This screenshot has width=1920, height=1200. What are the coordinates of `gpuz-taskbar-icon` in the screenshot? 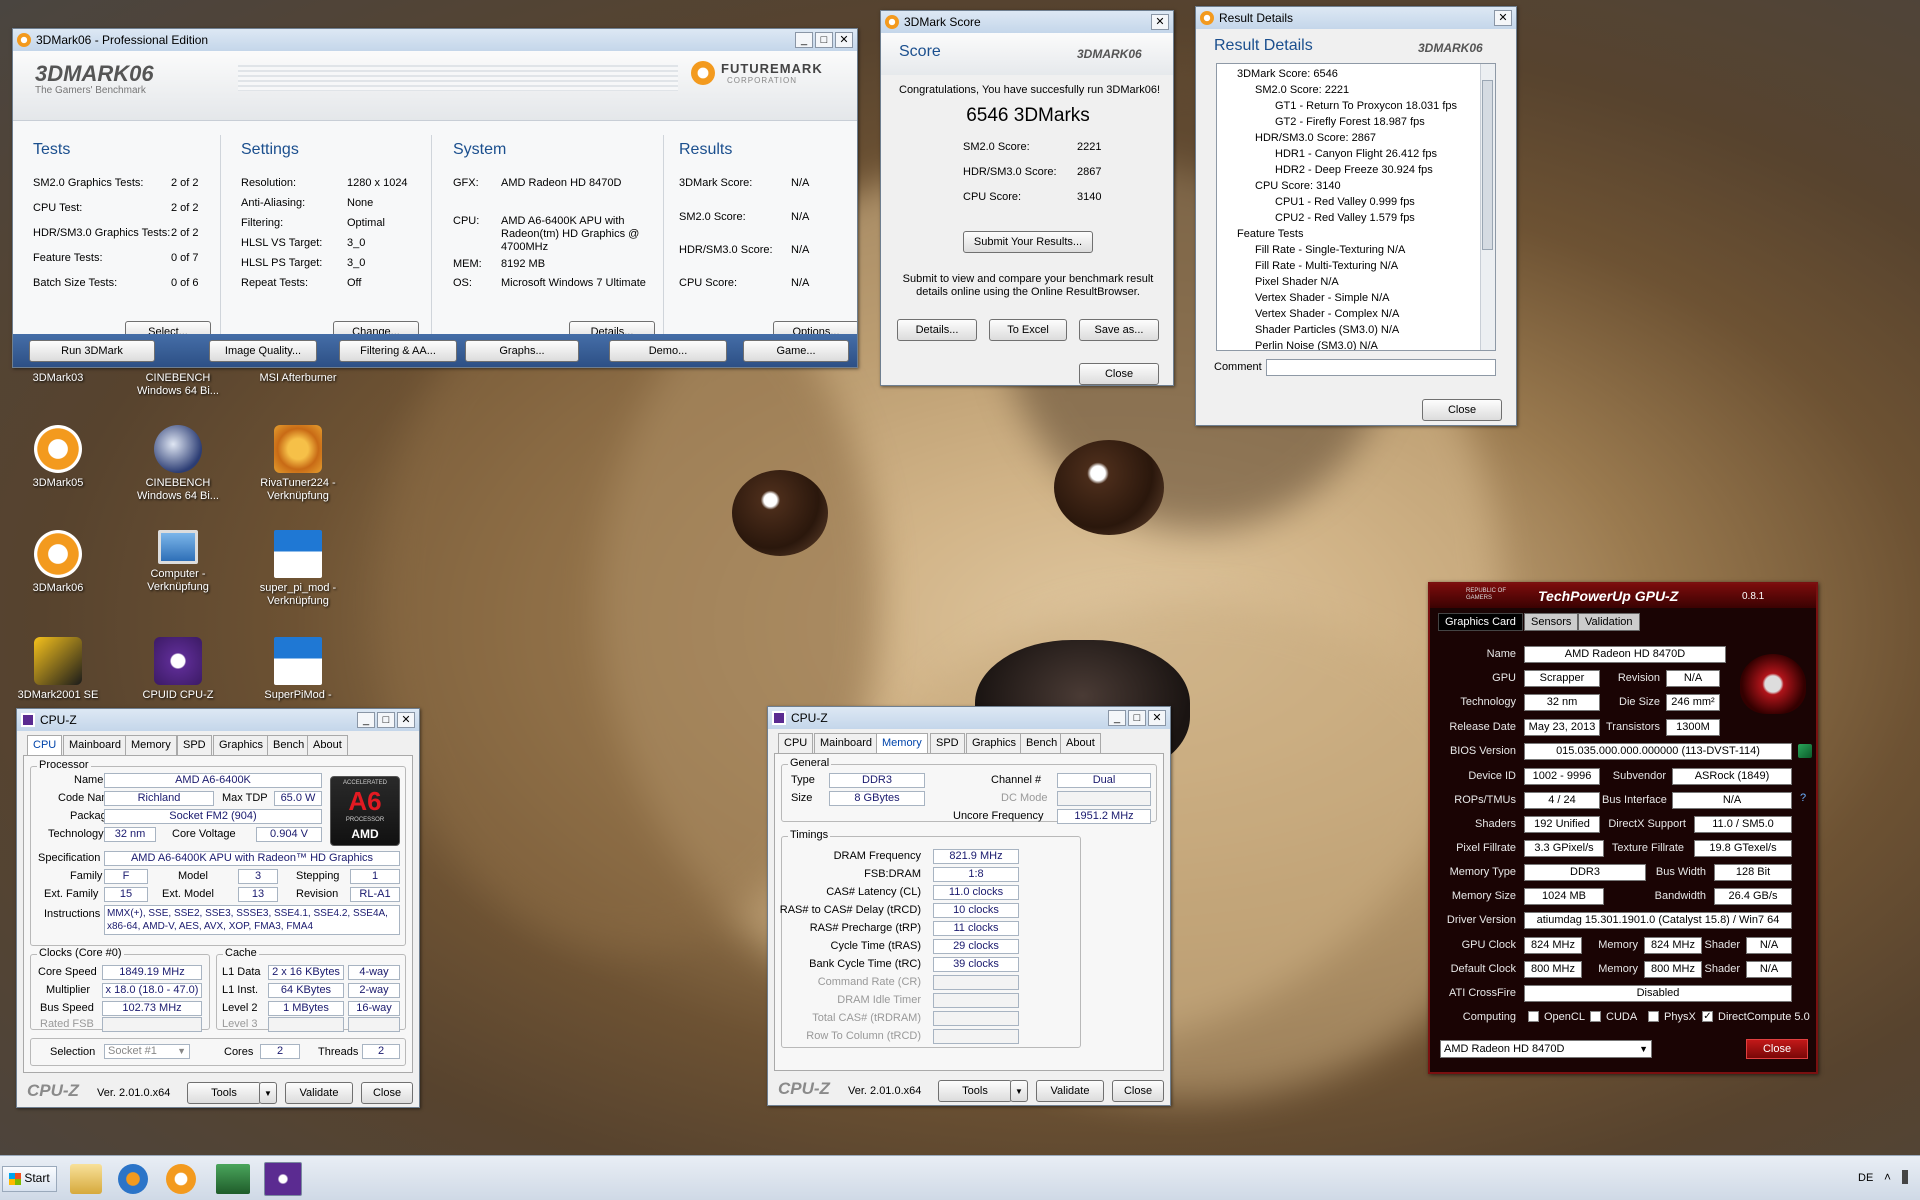 It's located at (233, 1179).